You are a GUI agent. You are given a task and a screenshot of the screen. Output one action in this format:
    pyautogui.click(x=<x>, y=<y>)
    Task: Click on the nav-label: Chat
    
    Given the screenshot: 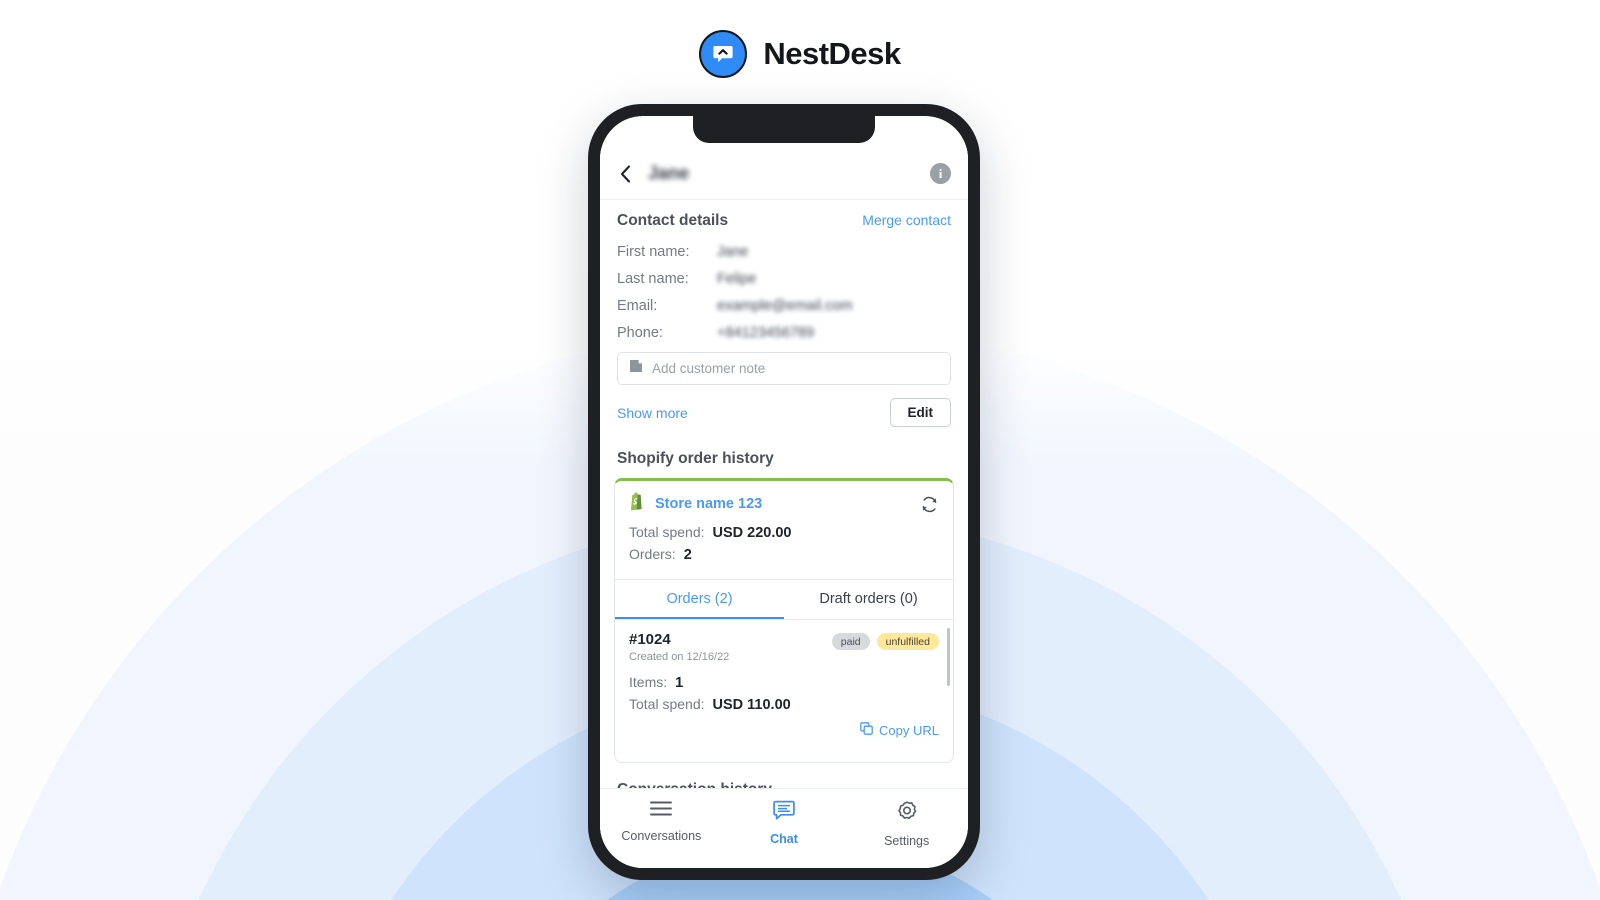 What is the action you would take?
    pyautogui.click(x=784, y=839)
    